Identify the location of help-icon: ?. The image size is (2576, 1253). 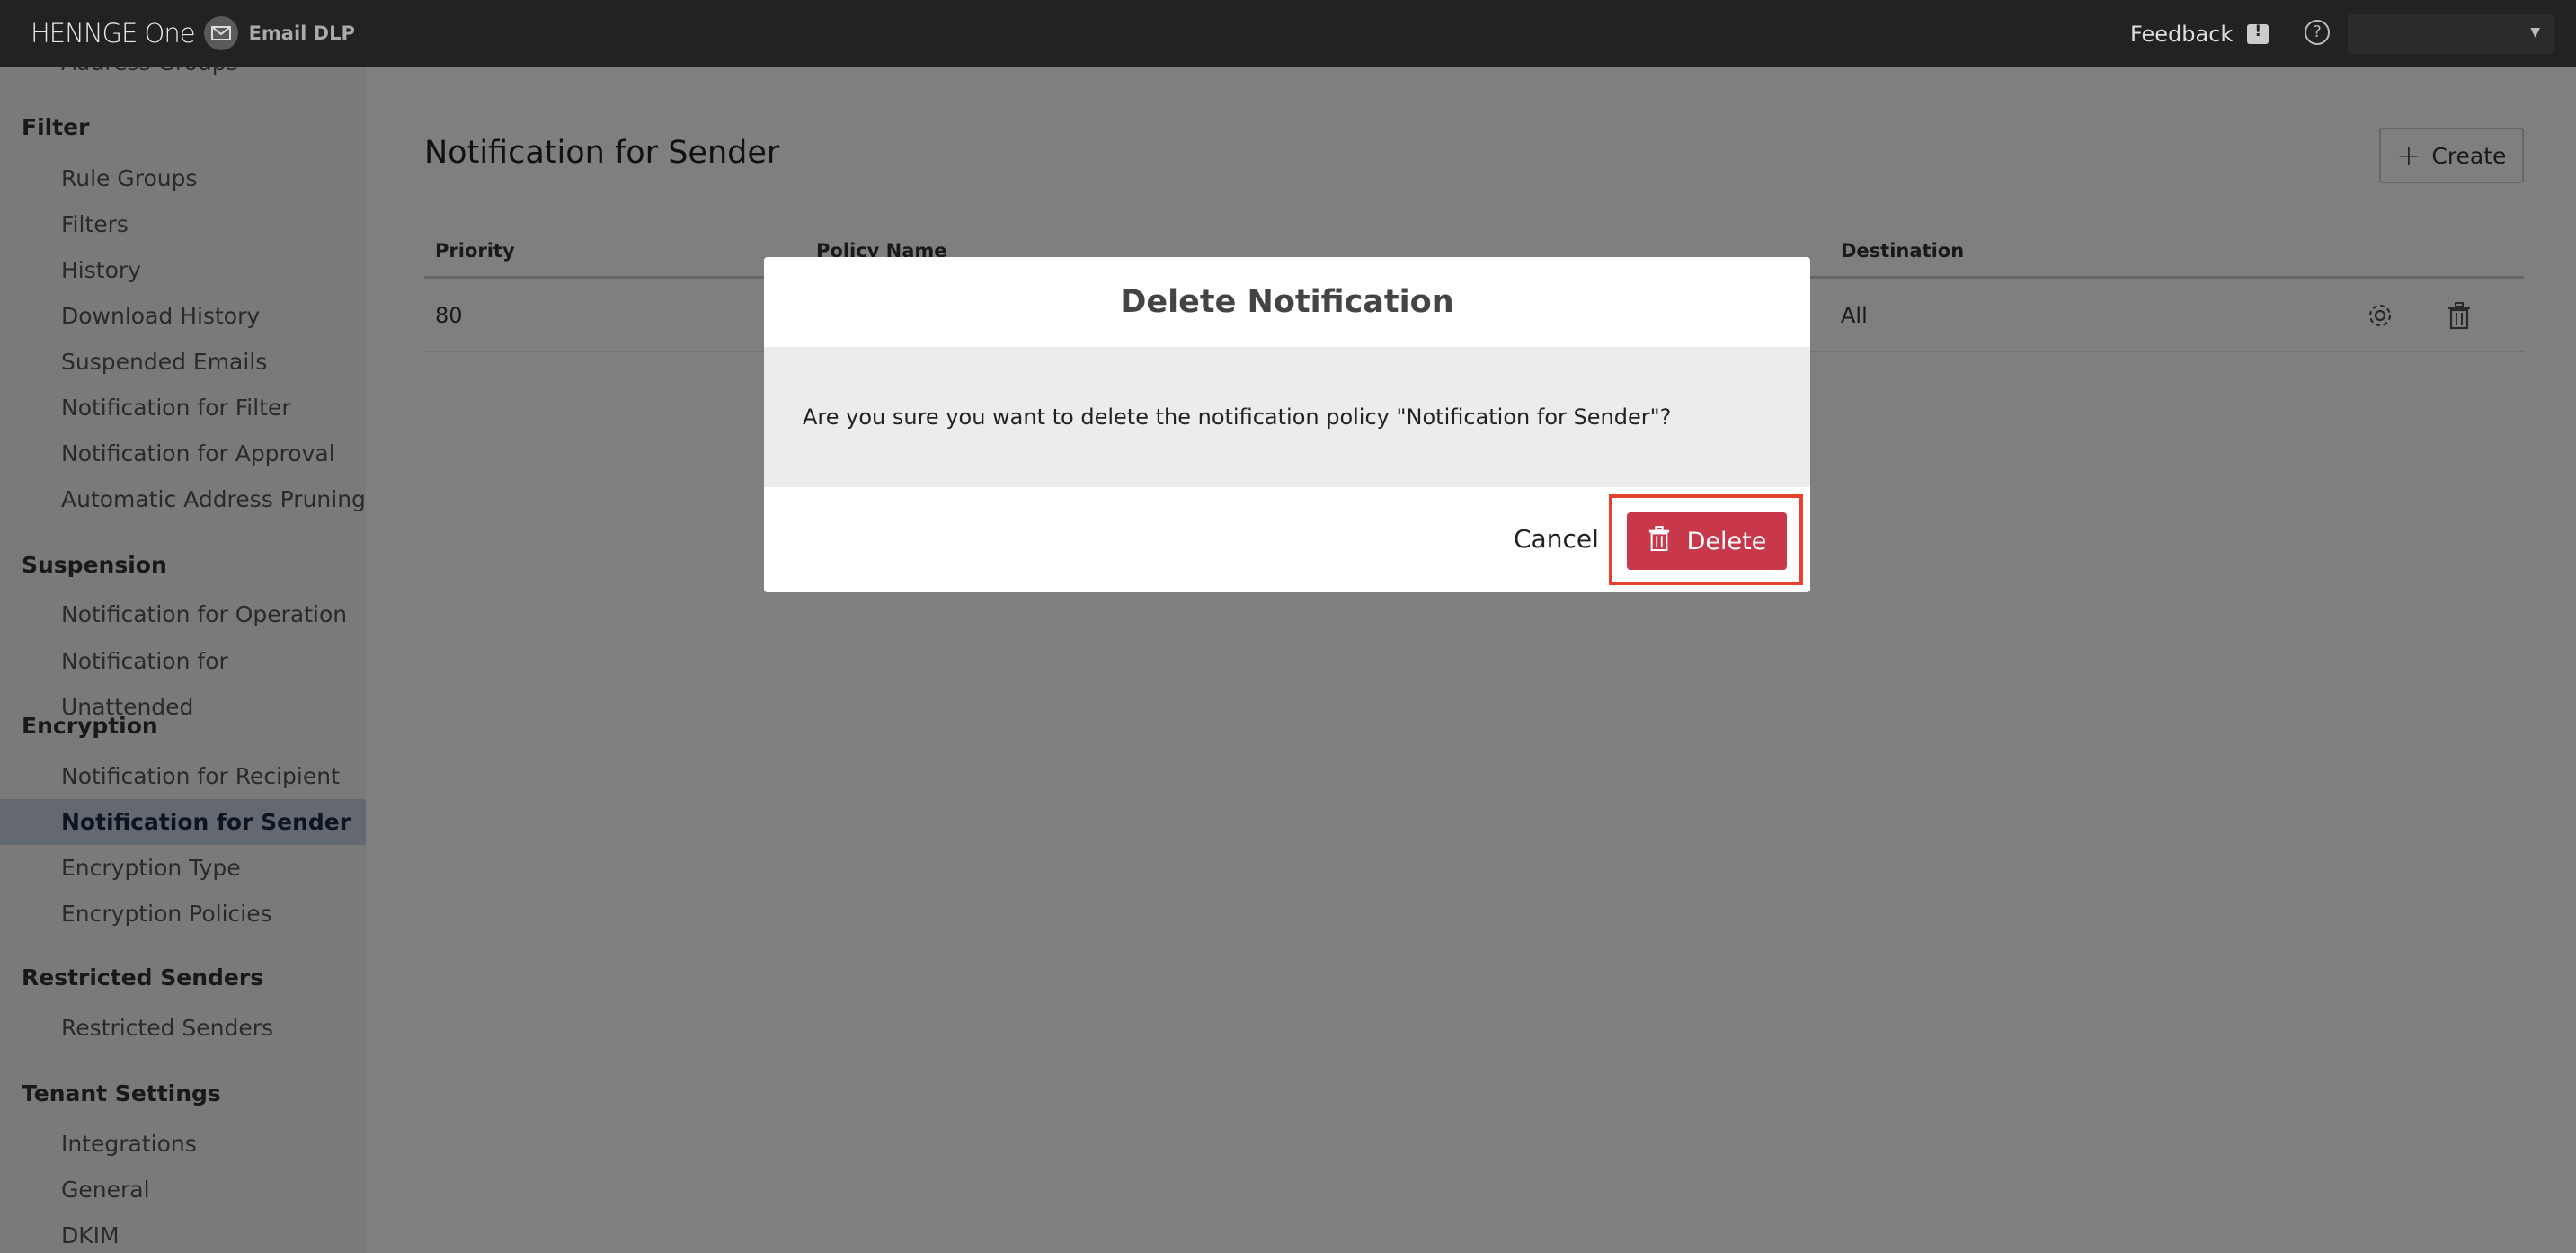
(2317, 32).